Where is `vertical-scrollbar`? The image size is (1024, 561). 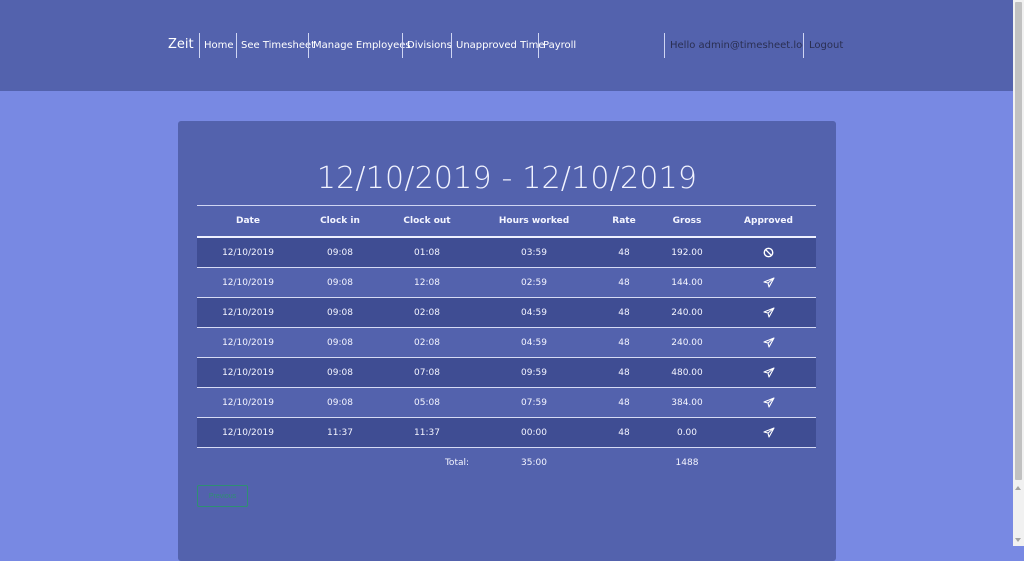
vertical-scrollbar is located at coordinates (1018, 273).